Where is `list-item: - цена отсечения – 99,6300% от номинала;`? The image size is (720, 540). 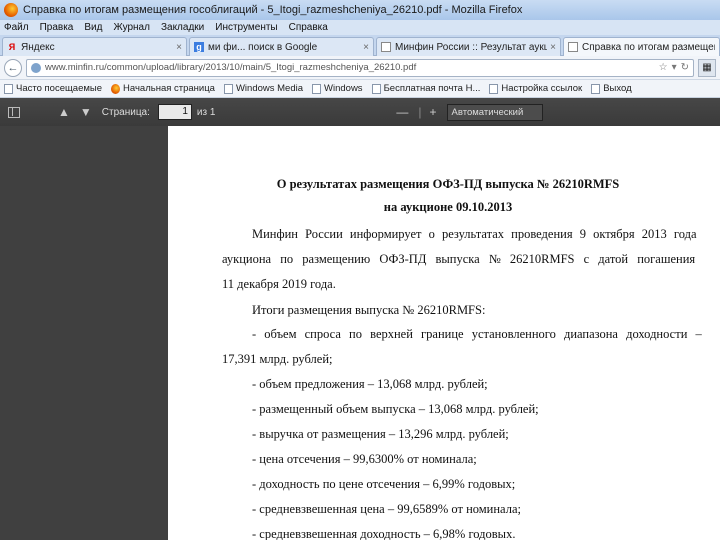 list-item: - цена отсечения – 99,6300% от номинала; is located at coordinates (364, 459).